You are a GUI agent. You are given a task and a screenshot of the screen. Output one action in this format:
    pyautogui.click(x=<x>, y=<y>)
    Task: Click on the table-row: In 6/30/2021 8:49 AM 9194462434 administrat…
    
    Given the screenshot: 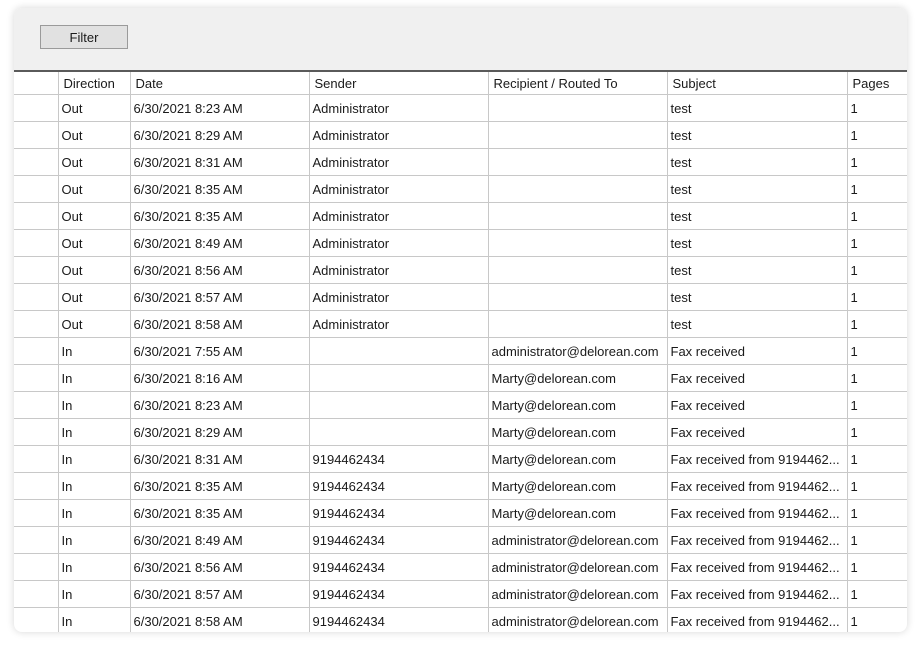 What is the action you would take?
    pyautogui.click(x=460, y=540)
    